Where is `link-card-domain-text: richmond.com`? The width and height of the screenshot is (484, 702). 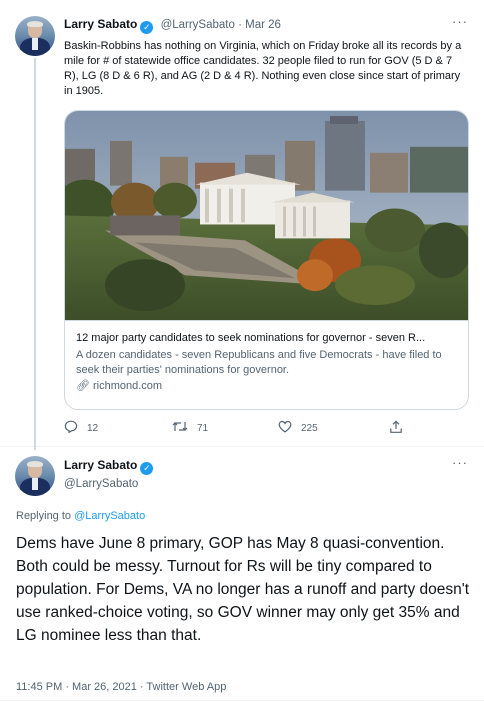 link-card-domain-text: richmond.com is located at coordinates (127, 386).